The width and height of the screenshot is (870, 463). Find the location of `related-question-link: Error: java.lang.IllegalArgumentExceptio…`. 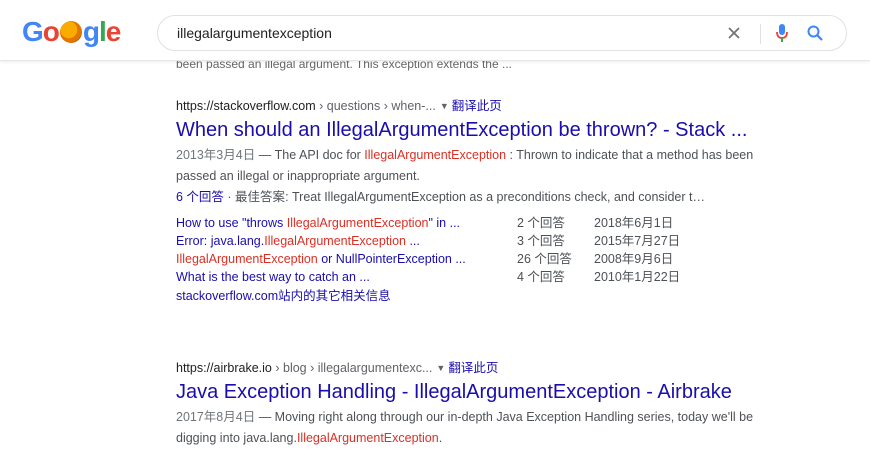

related-question-link: Error: java.lang.IllegalArgumentExceptio… is located at coordinates (298, 241).